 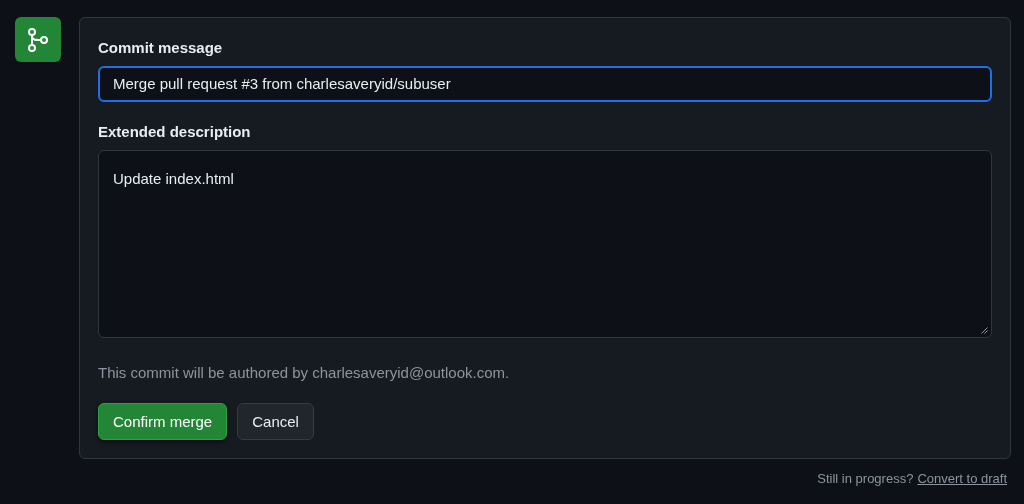 What do you see at coordinates (175, 132) in the screenshot?
I see `field-label: Extended description` at bounding box center [175, 132].